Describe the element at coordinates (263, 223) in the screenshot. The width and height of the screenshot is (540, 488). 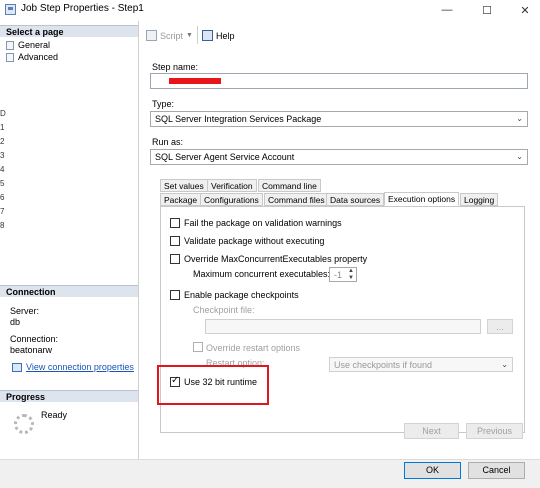
I see `fail-on-warnings-label: Fail the package on validation warnings` at that location.